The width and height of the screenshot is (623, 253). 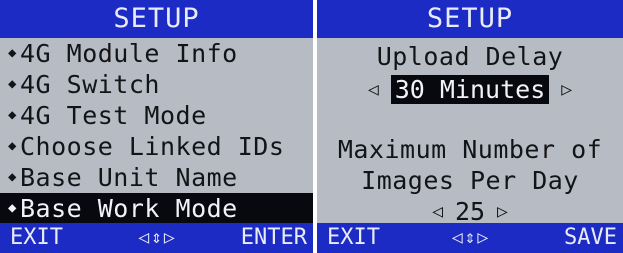 I want to click on menu-item-base-work-mode: ◆ Base Work Mode, so click(x=156, y=208).